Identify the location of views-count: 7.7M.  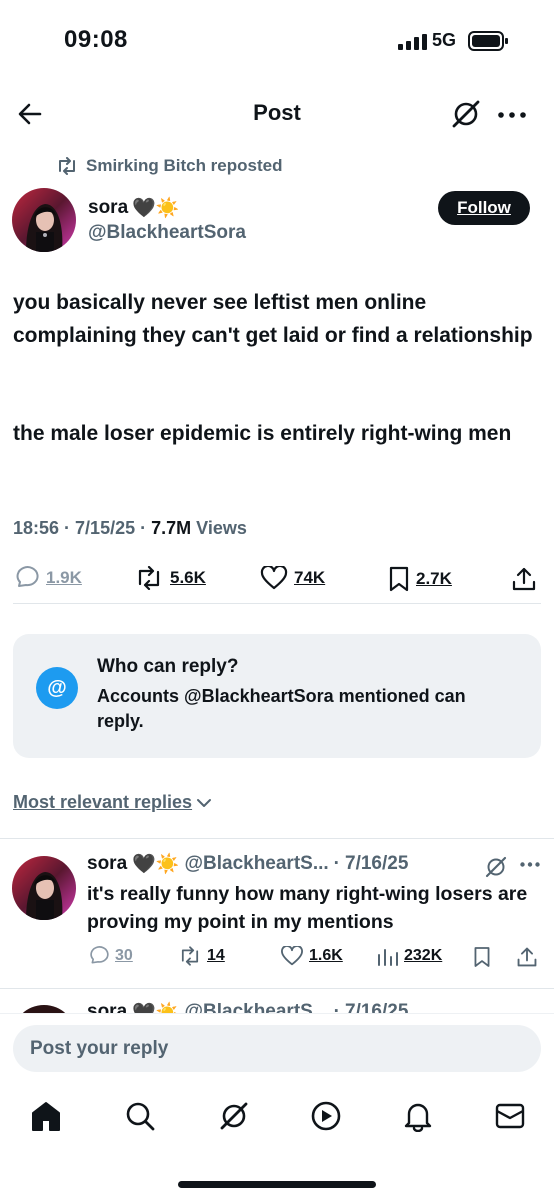
(171, 528).